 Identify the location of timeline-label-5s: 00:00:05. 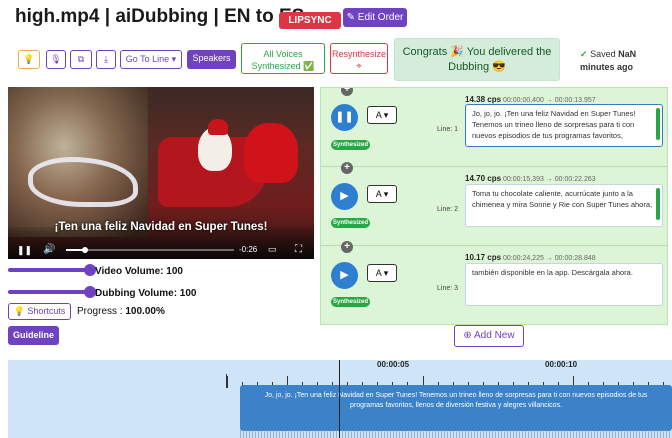
(393, 364).